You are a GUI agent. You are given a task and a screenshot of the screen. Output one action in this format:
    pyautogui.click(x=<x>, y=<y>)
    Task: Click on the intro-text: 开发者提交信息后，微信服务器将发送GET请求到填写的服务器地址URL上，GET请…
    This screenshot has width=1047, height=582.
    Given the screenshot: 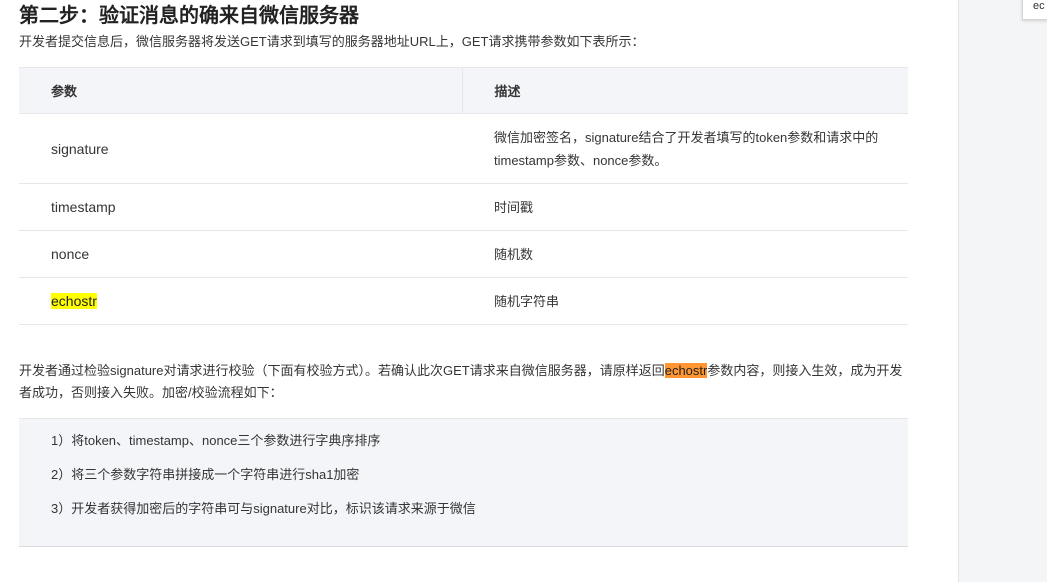 What is the action you would take?
    pyautogui.click(x=332, y=41)
    